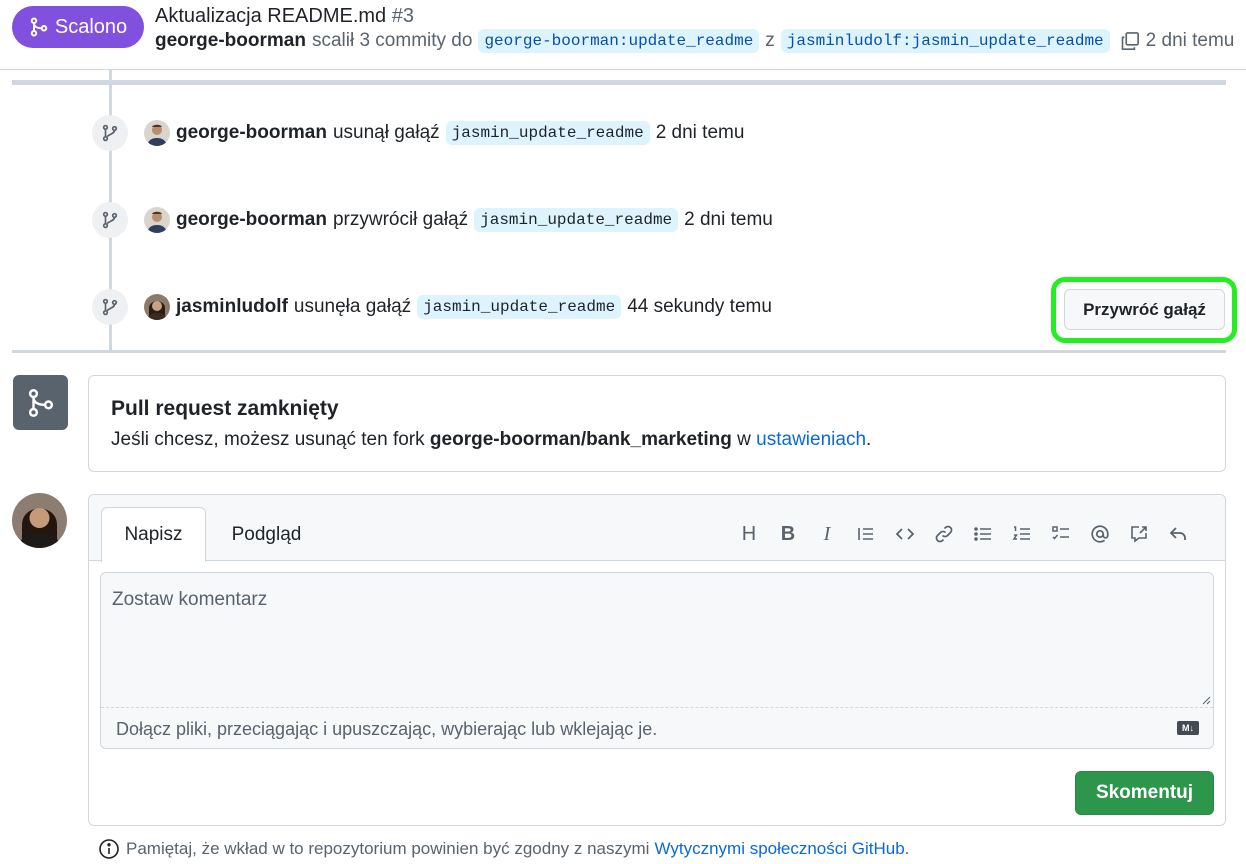  What do you see at coordinates (1130, 41) in the screenshot?
I see `copy-icon` at bounding box center [1130, 41].